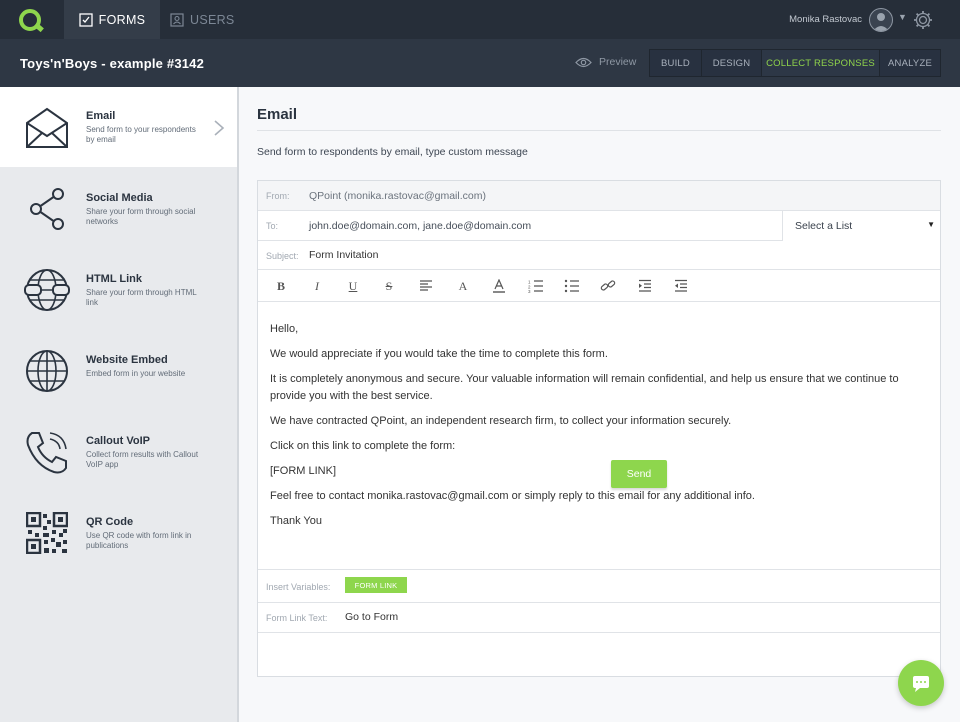 This screenshot has height=722, width=960. Describe the element at coordinates (618, 62) in the screenshot. I see `preview-label: Preview` at that location.